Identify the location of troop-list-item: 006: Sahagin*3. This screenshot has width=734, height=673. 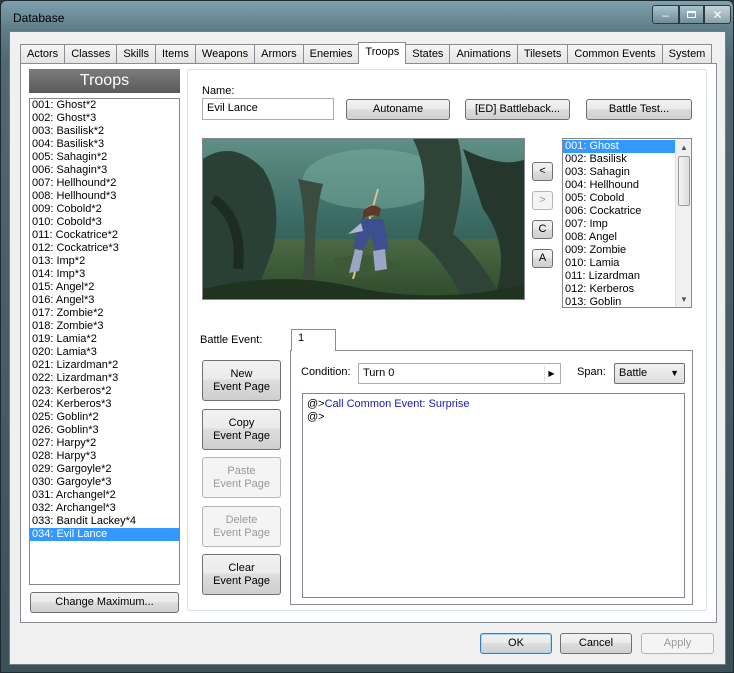
(104, 170).